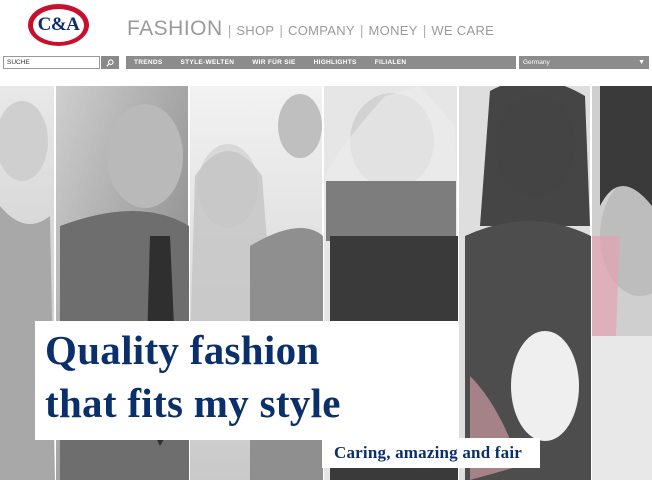 The height and width of the screenshot is (480, 652). I want to click on search-input: SUCHE, so click(51, 62).